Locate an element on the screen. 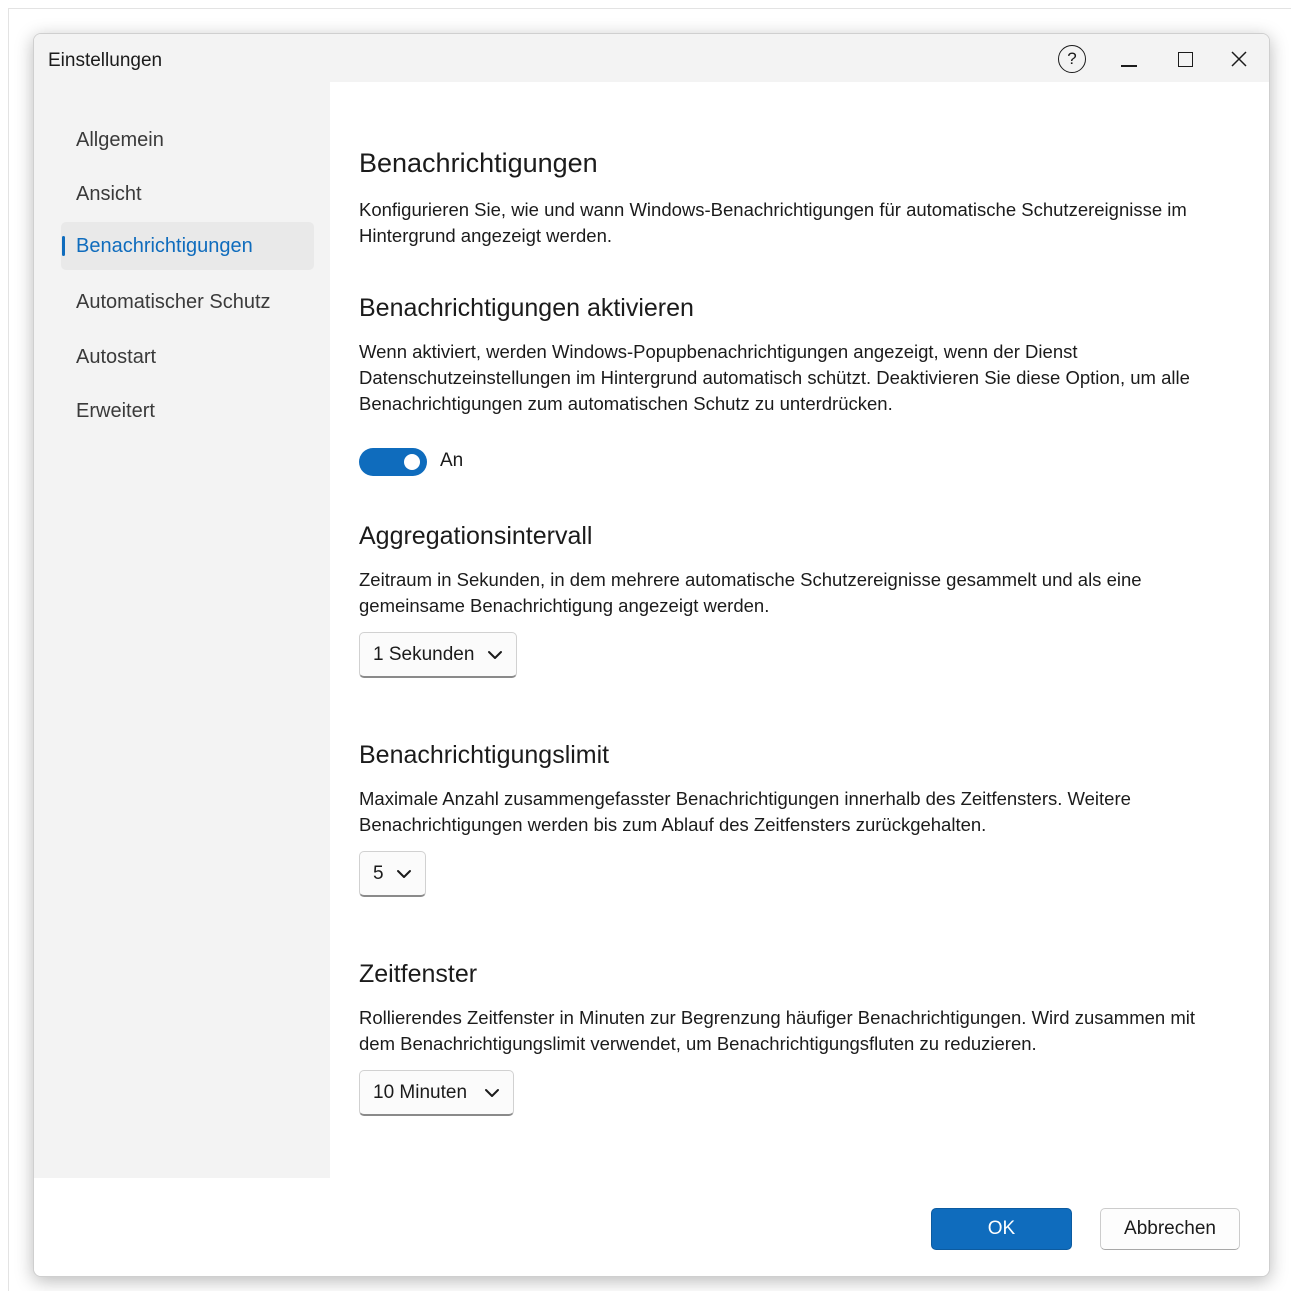 This screenshot has width=1291, height=1291. close-icon is located at coordinates (1239, 59).